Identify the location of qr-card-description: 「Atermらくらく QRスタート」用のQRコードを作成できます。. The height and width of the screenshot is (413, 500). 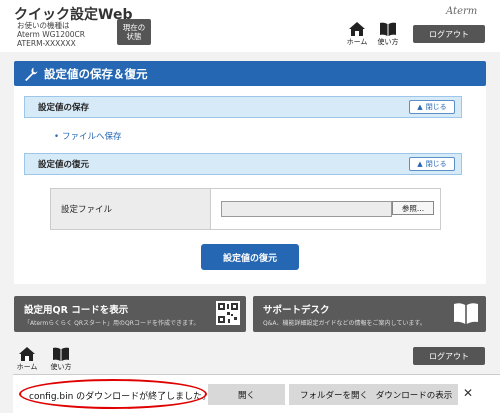
(112, 323).